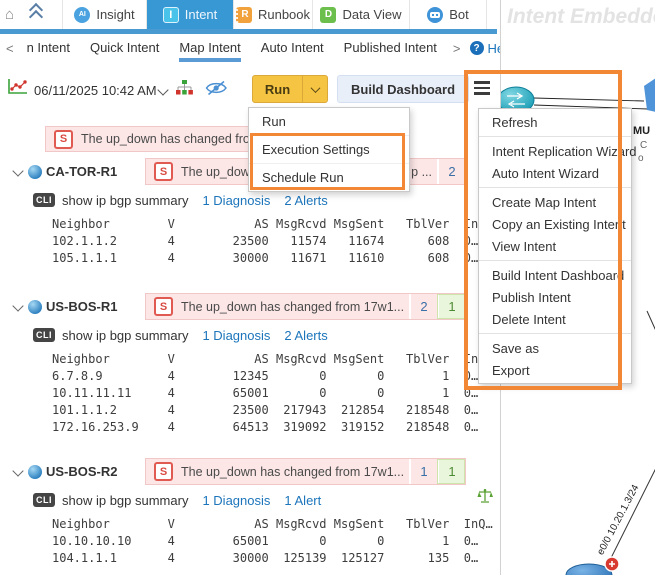  I want to click on hierarchy-tree-icon, so click(184, 88).